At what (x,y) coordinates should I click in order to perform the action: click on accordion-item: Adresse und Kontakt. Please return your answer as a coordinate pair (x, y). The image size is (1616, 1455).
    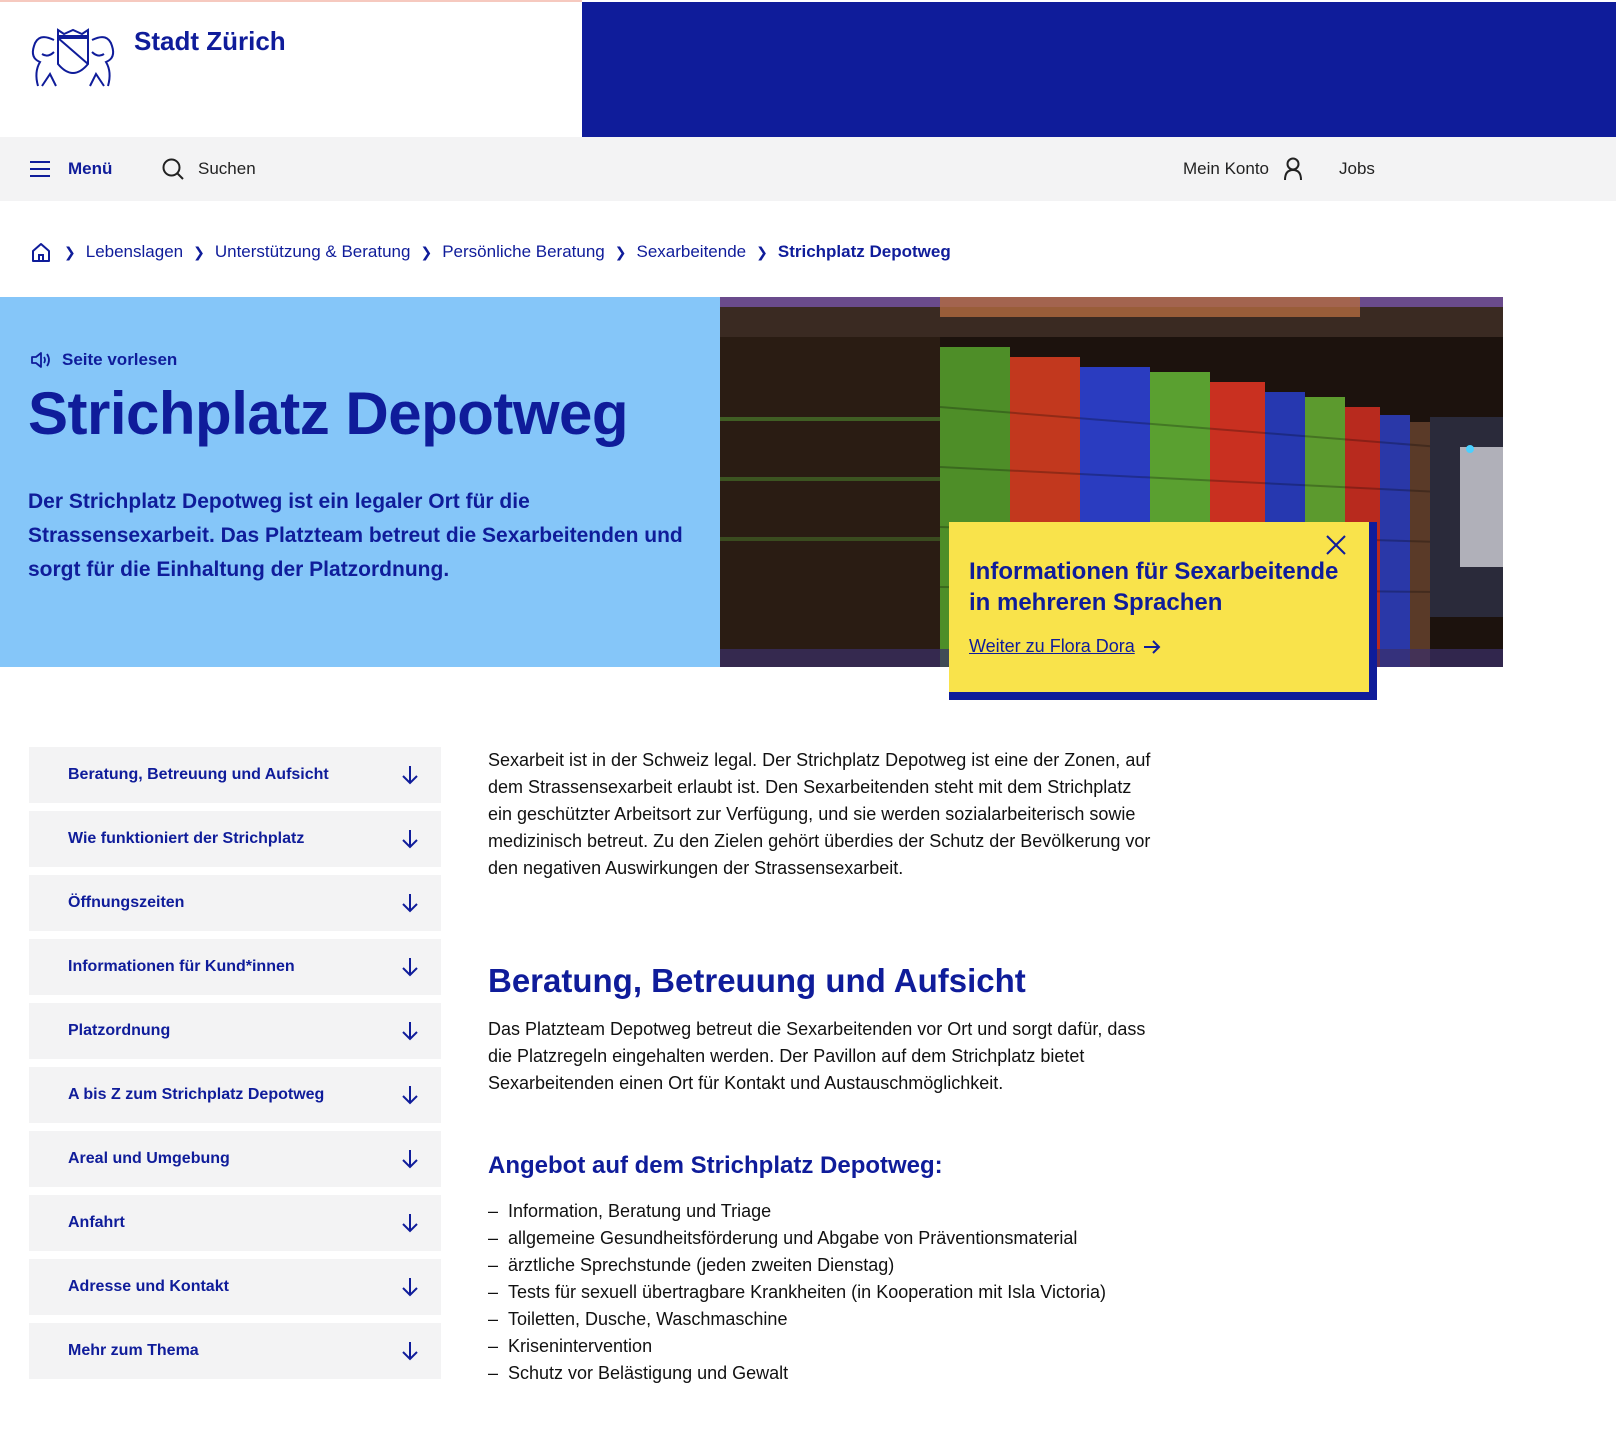
    Looking at the image, I should click on (235, 1287).